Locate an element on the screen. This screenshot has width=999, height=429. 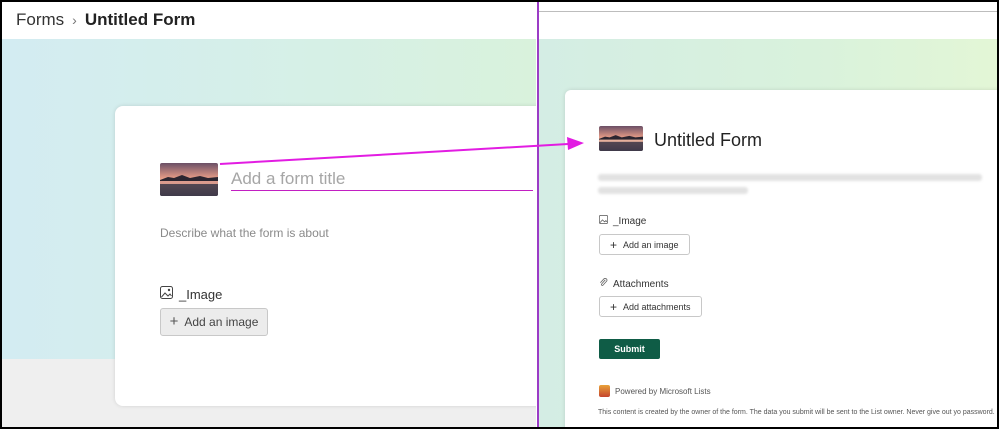
annotation-arrow is located at coordinates (401, 151).